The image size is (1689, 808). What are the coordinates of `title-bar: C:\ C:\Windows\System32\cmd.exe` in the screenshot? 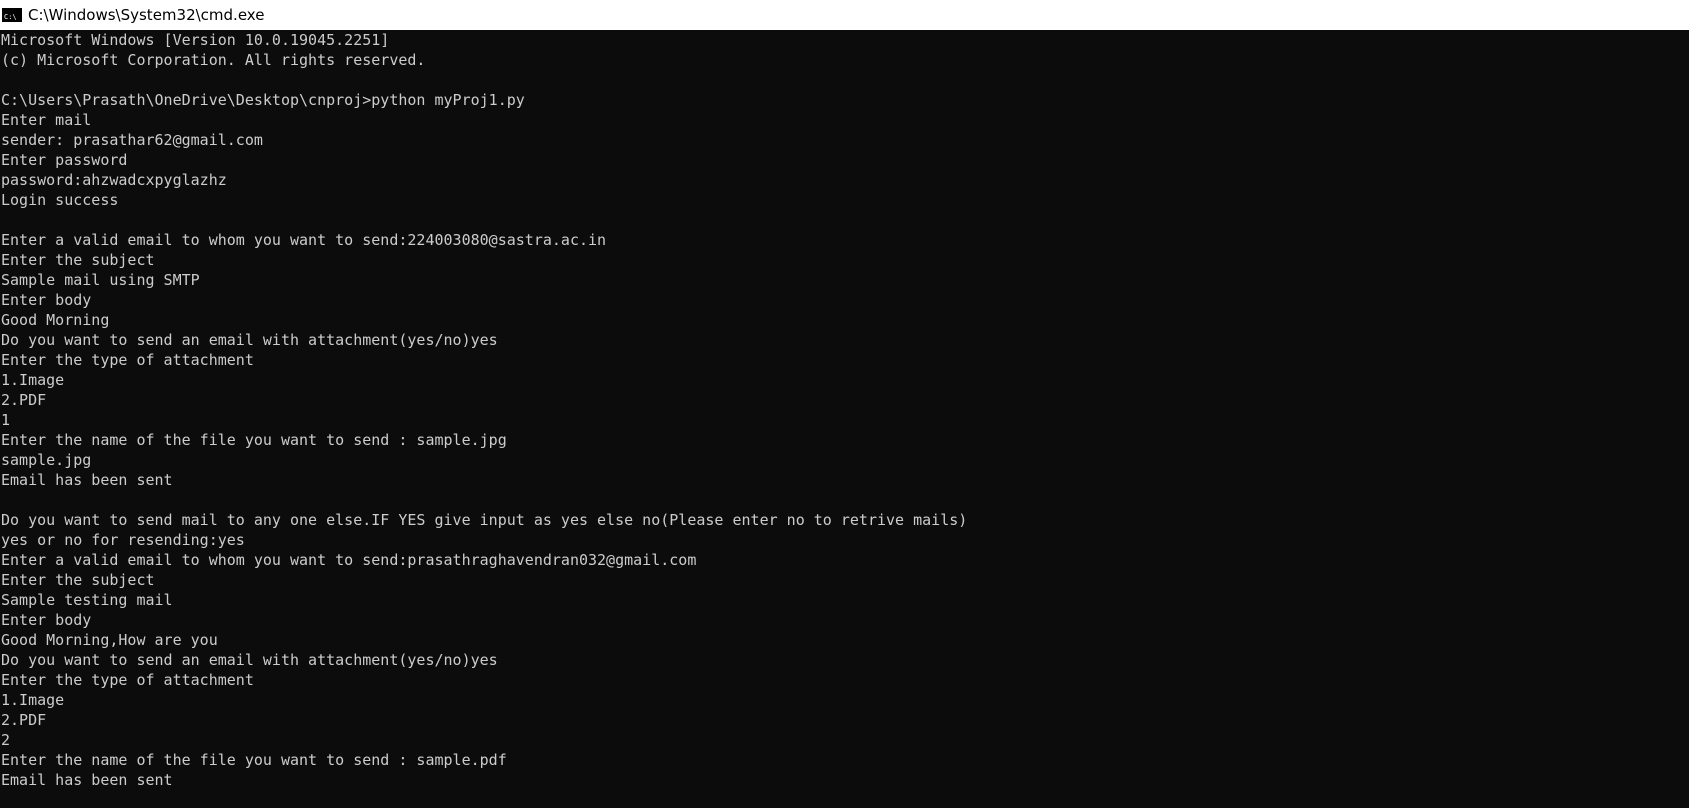 It's located at (844, 15).